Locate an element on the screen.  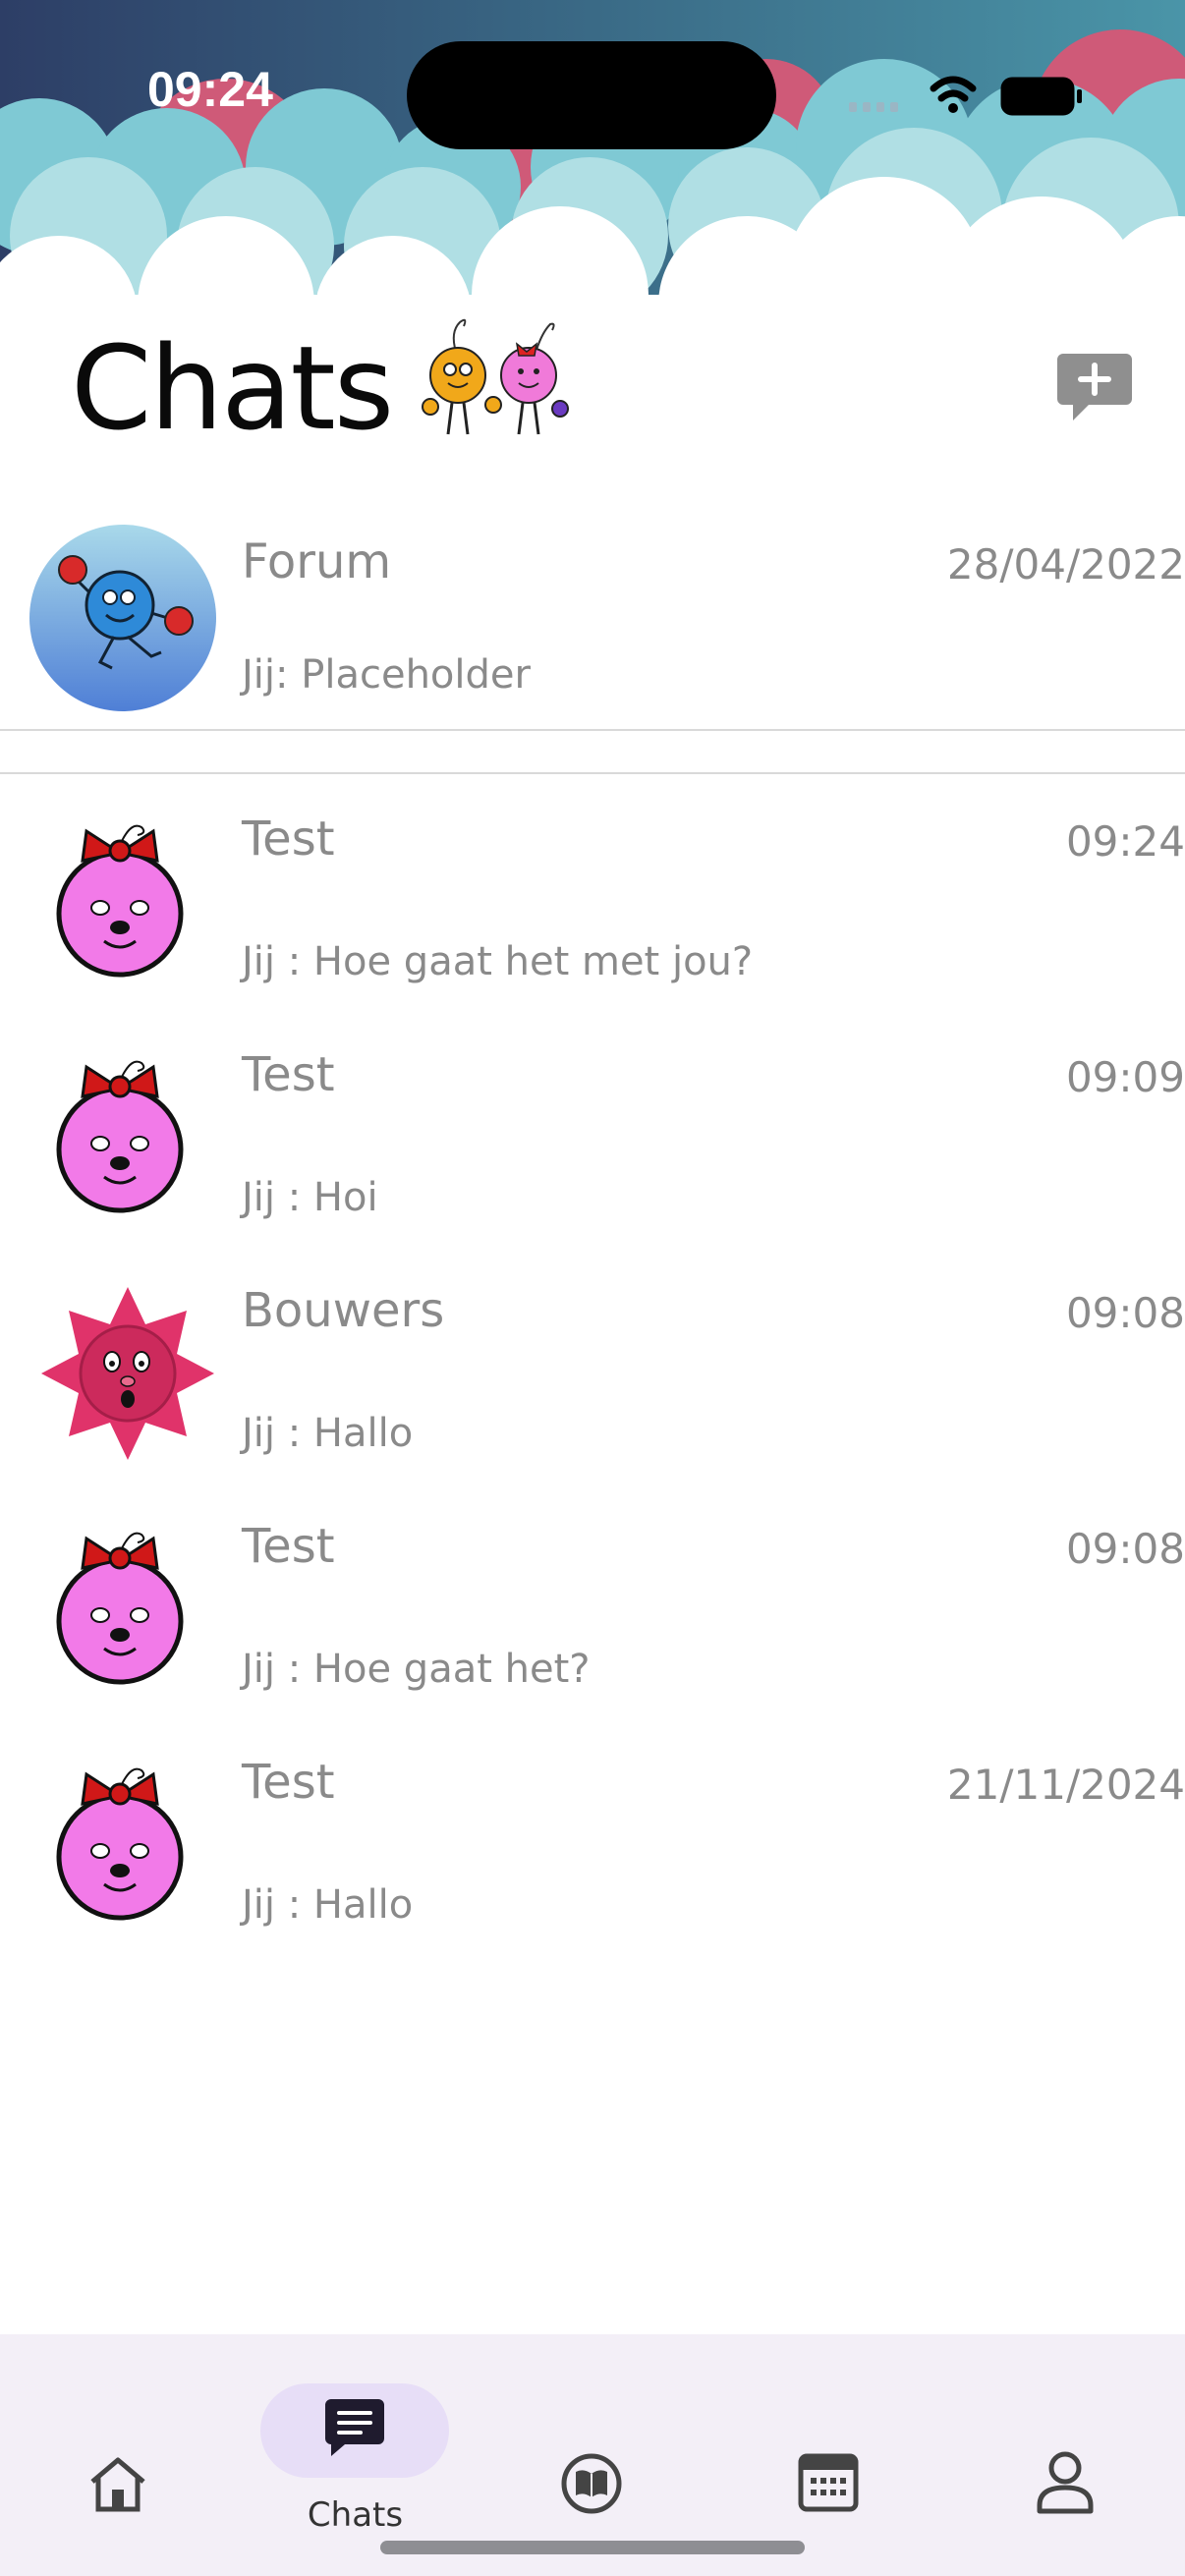
chat-last-message: Jij : Hoe gaat het? is located at coordinates (416, 1669).